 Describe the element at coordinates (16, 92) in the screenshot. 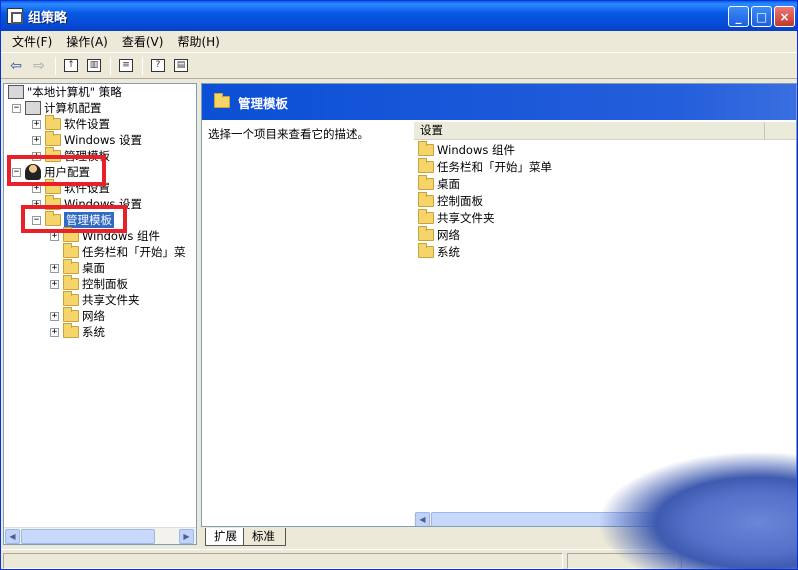

I see `policy-scroll-icon` at that location.